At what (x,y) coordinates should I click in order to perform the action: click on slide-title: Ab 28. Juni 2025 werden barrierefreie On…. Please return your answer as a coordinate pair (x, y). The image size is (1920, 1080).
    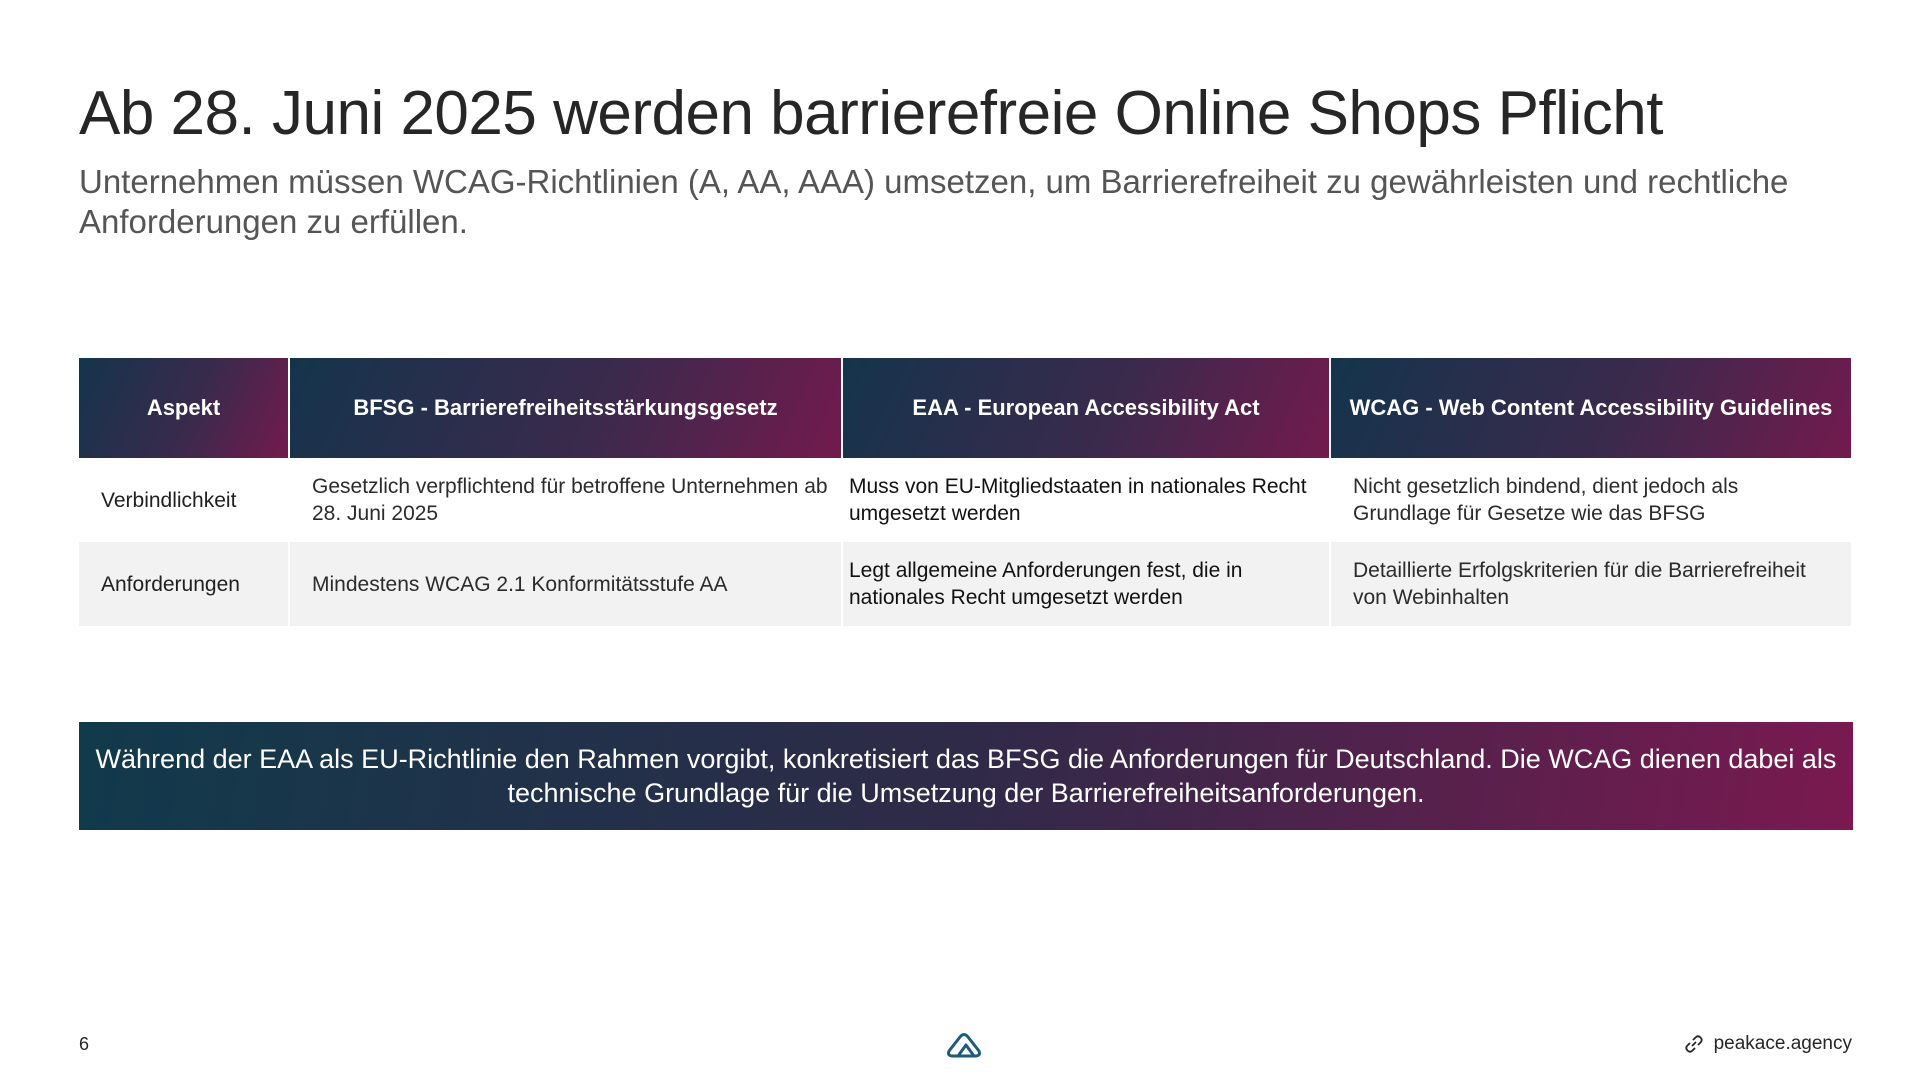
    Looking at the image, I should click on (871, 113).